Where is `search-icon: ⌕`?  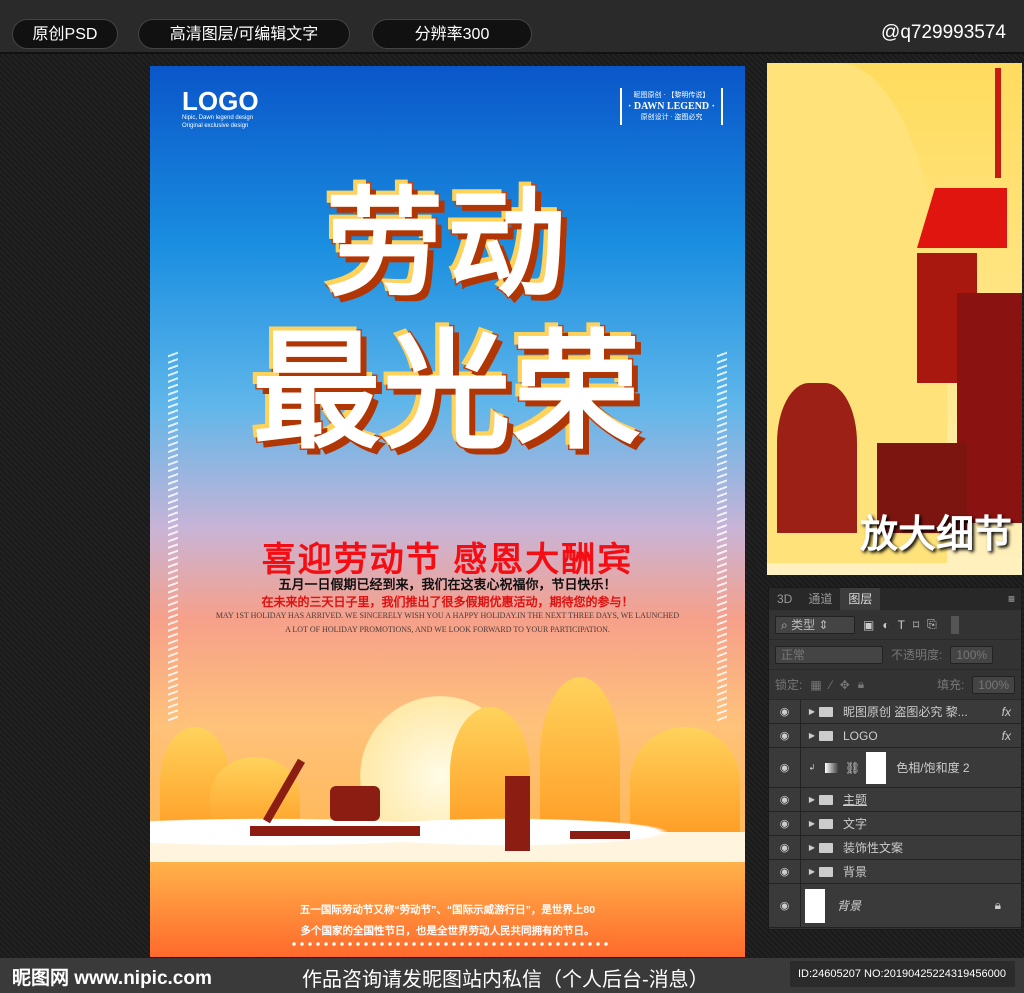 search-icon: ⌕ is located at coordinates (784, 624).